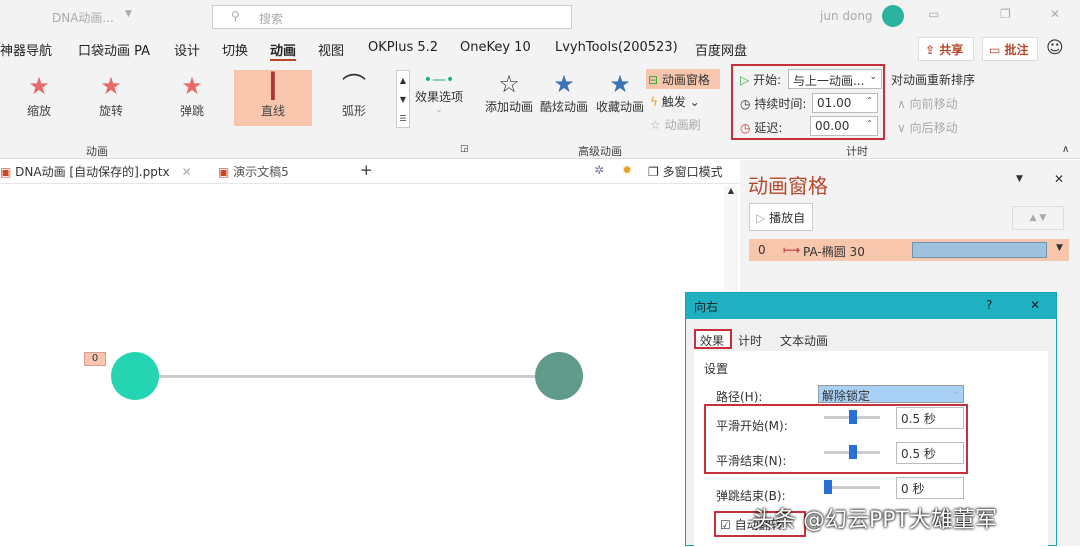 This screenshot has height=547, width=1080. I want to click on animation-pane-button: ⊟ 动画窗格, so click(683, 79).